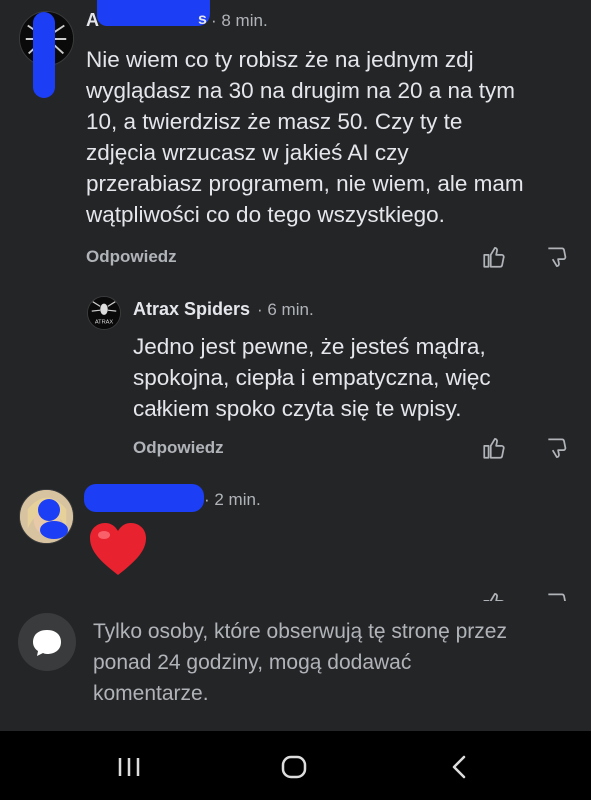 The width and height of the screenshot is (591, 800). I want to click on recent-apps-icon, so click(129, 767).